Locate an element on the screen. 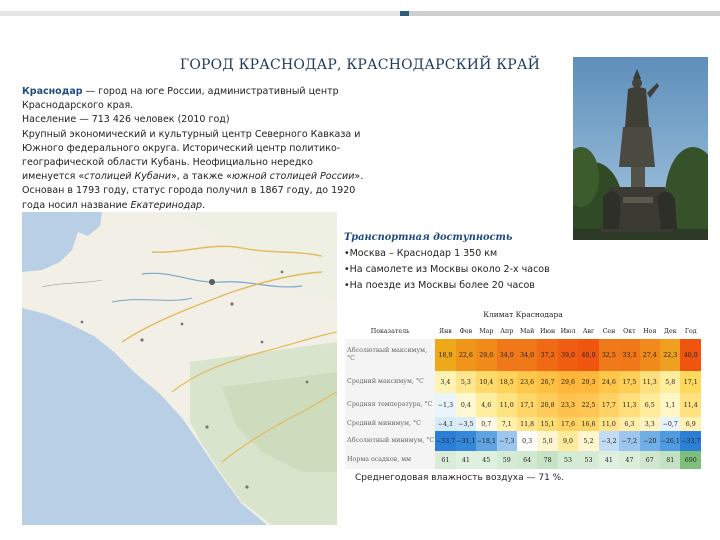 This screenshot has width=720, height=540. humidity-note: Среднегодовая влажность воздуха — 71 %. is located at coordinates (460, 478).